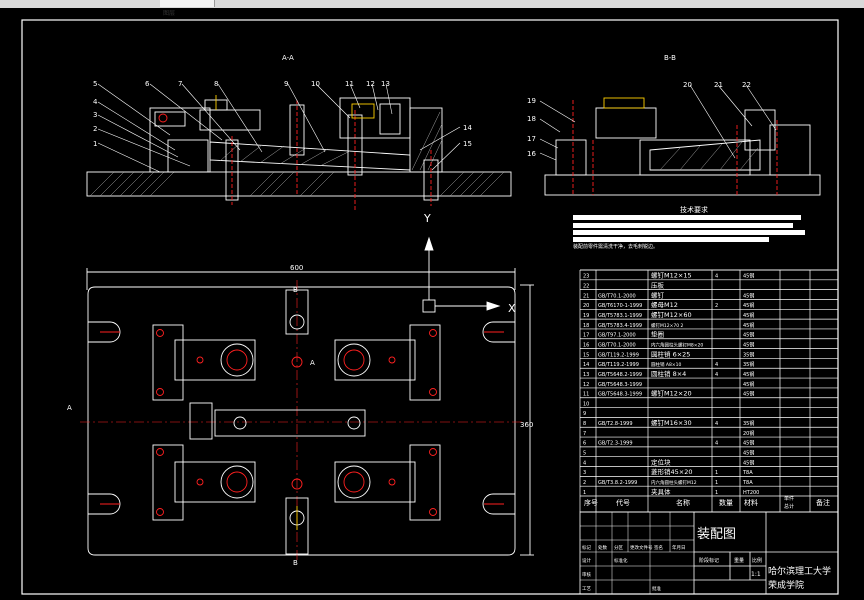 The height and width of the screenshot is (600, 864). I want to click on bom-cell-seq: 7, so click(584, 434).